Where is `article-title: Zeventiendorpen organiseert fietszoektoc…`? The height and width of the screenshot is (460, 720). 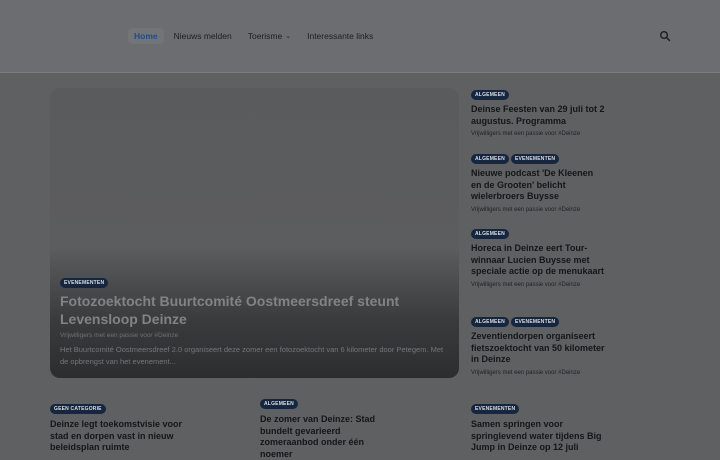
article-title: Zeventiendorpen organiseert fietszoektoc… is located at coordinates (538, 348).